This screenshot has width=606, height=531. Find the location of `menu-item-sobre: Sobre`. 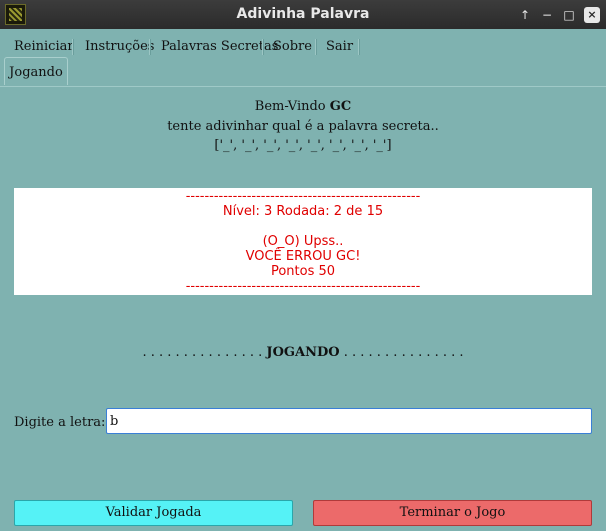

menu-item-sobre: Sobre is located at coordinates (292, 46).